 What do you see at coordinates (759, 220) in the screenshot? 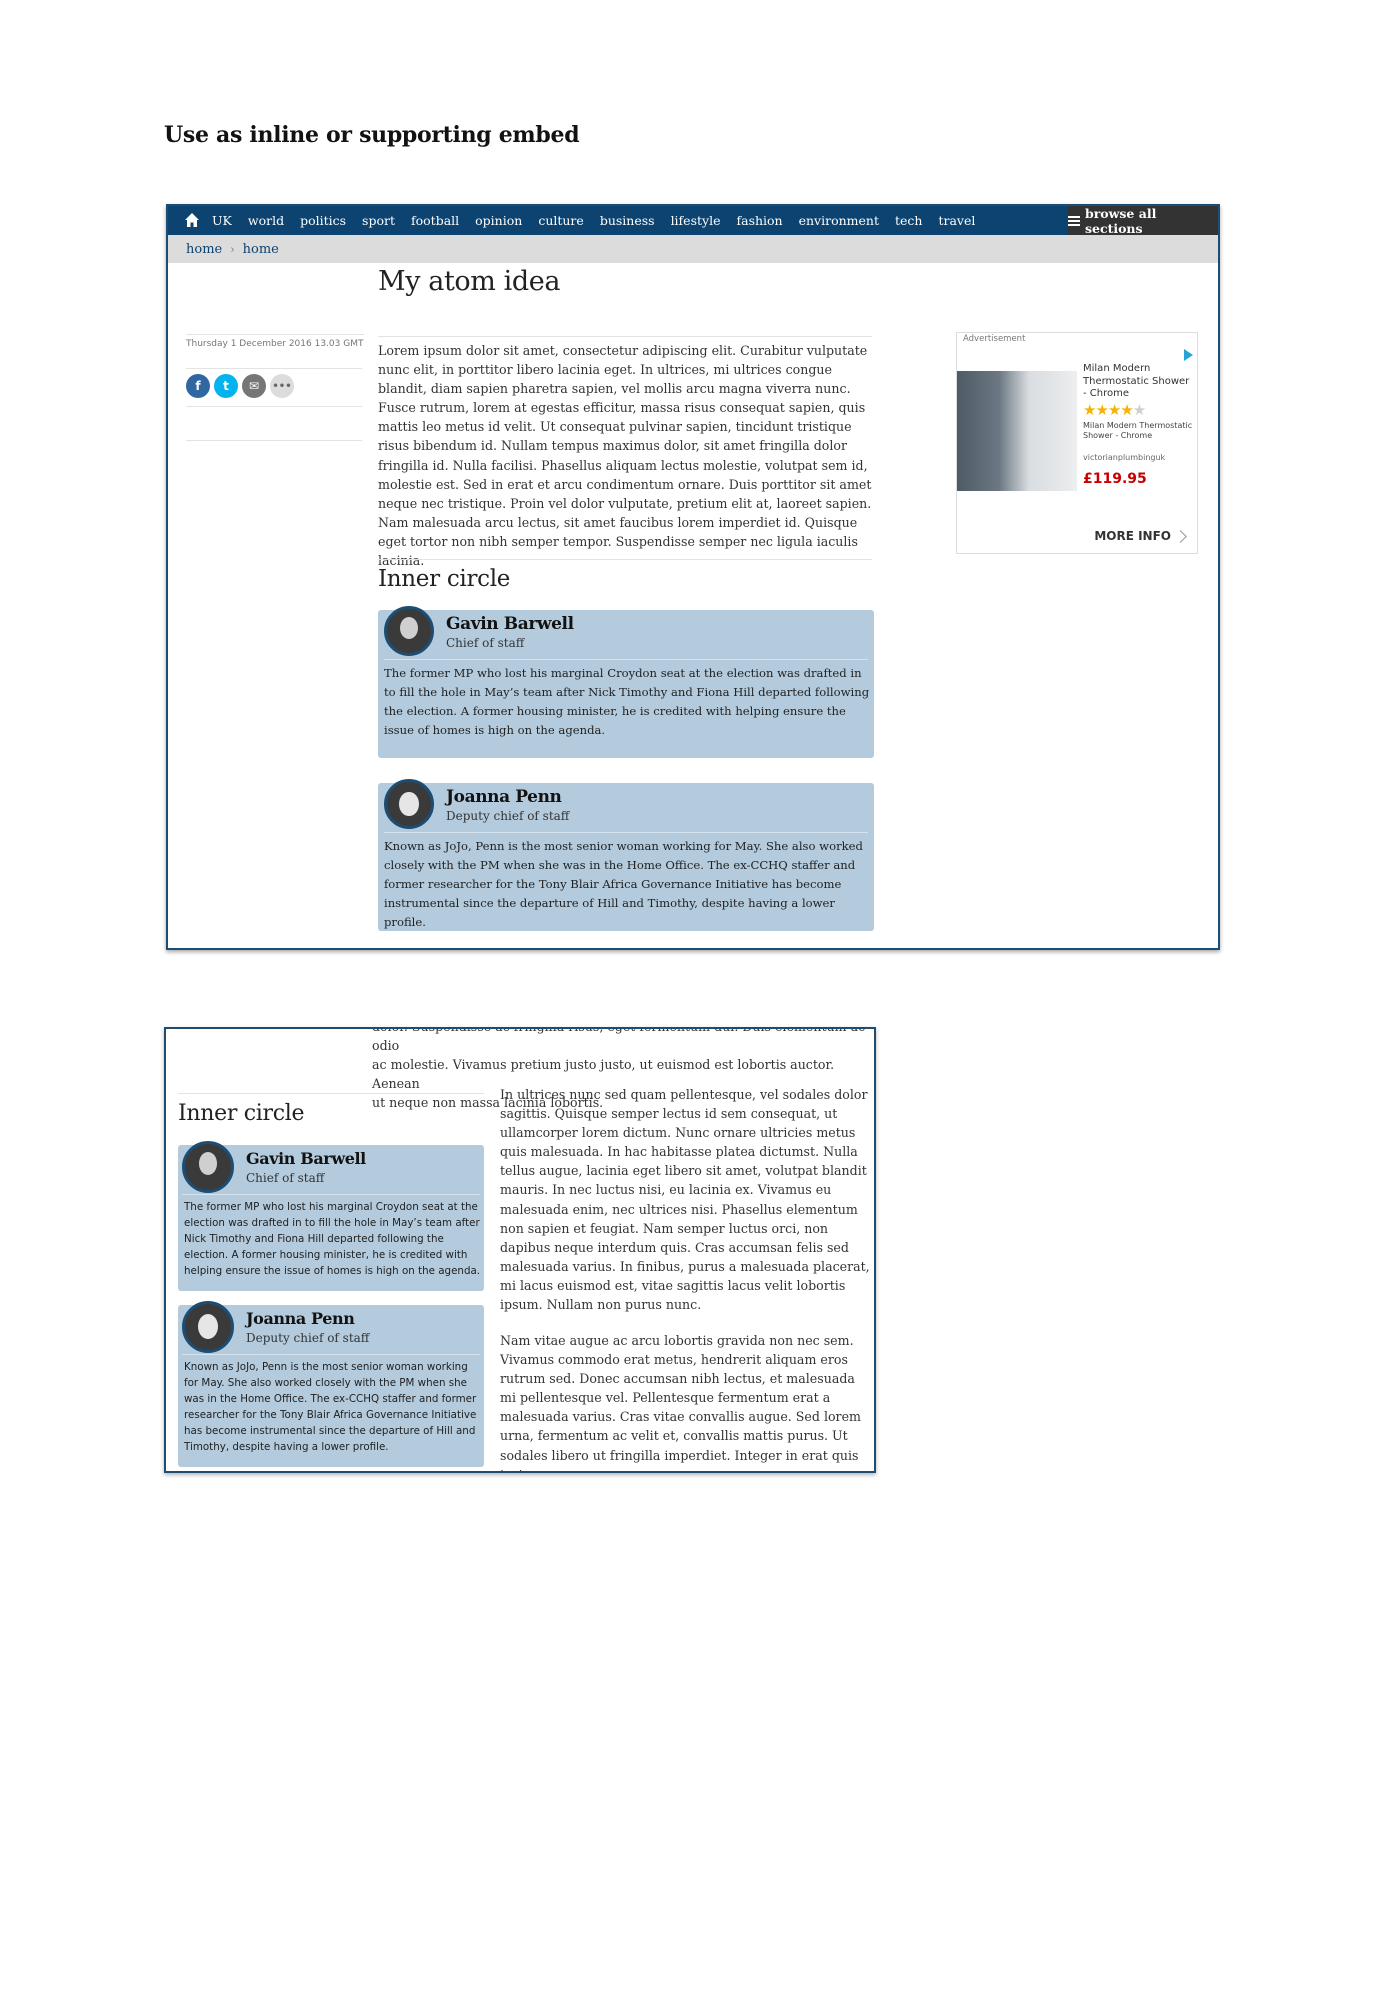
I see `nav-item-fashion: fashion` at bounding box center [759, 220].